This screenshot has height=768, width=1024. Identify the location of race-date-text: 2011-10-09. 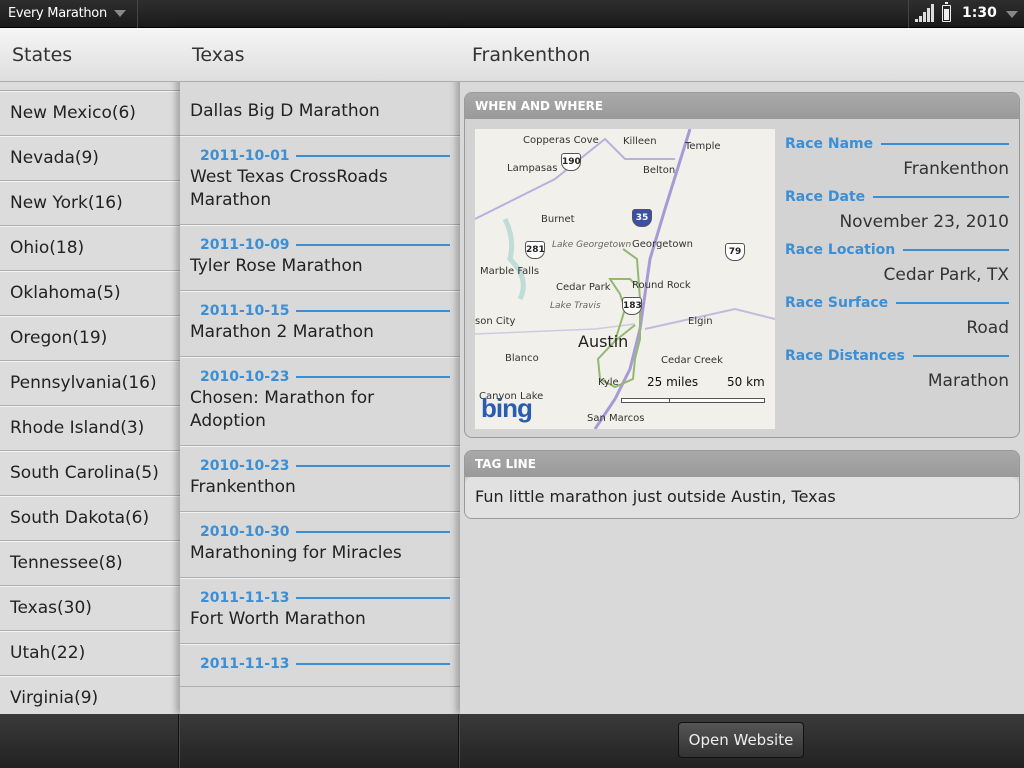
(245, 245).